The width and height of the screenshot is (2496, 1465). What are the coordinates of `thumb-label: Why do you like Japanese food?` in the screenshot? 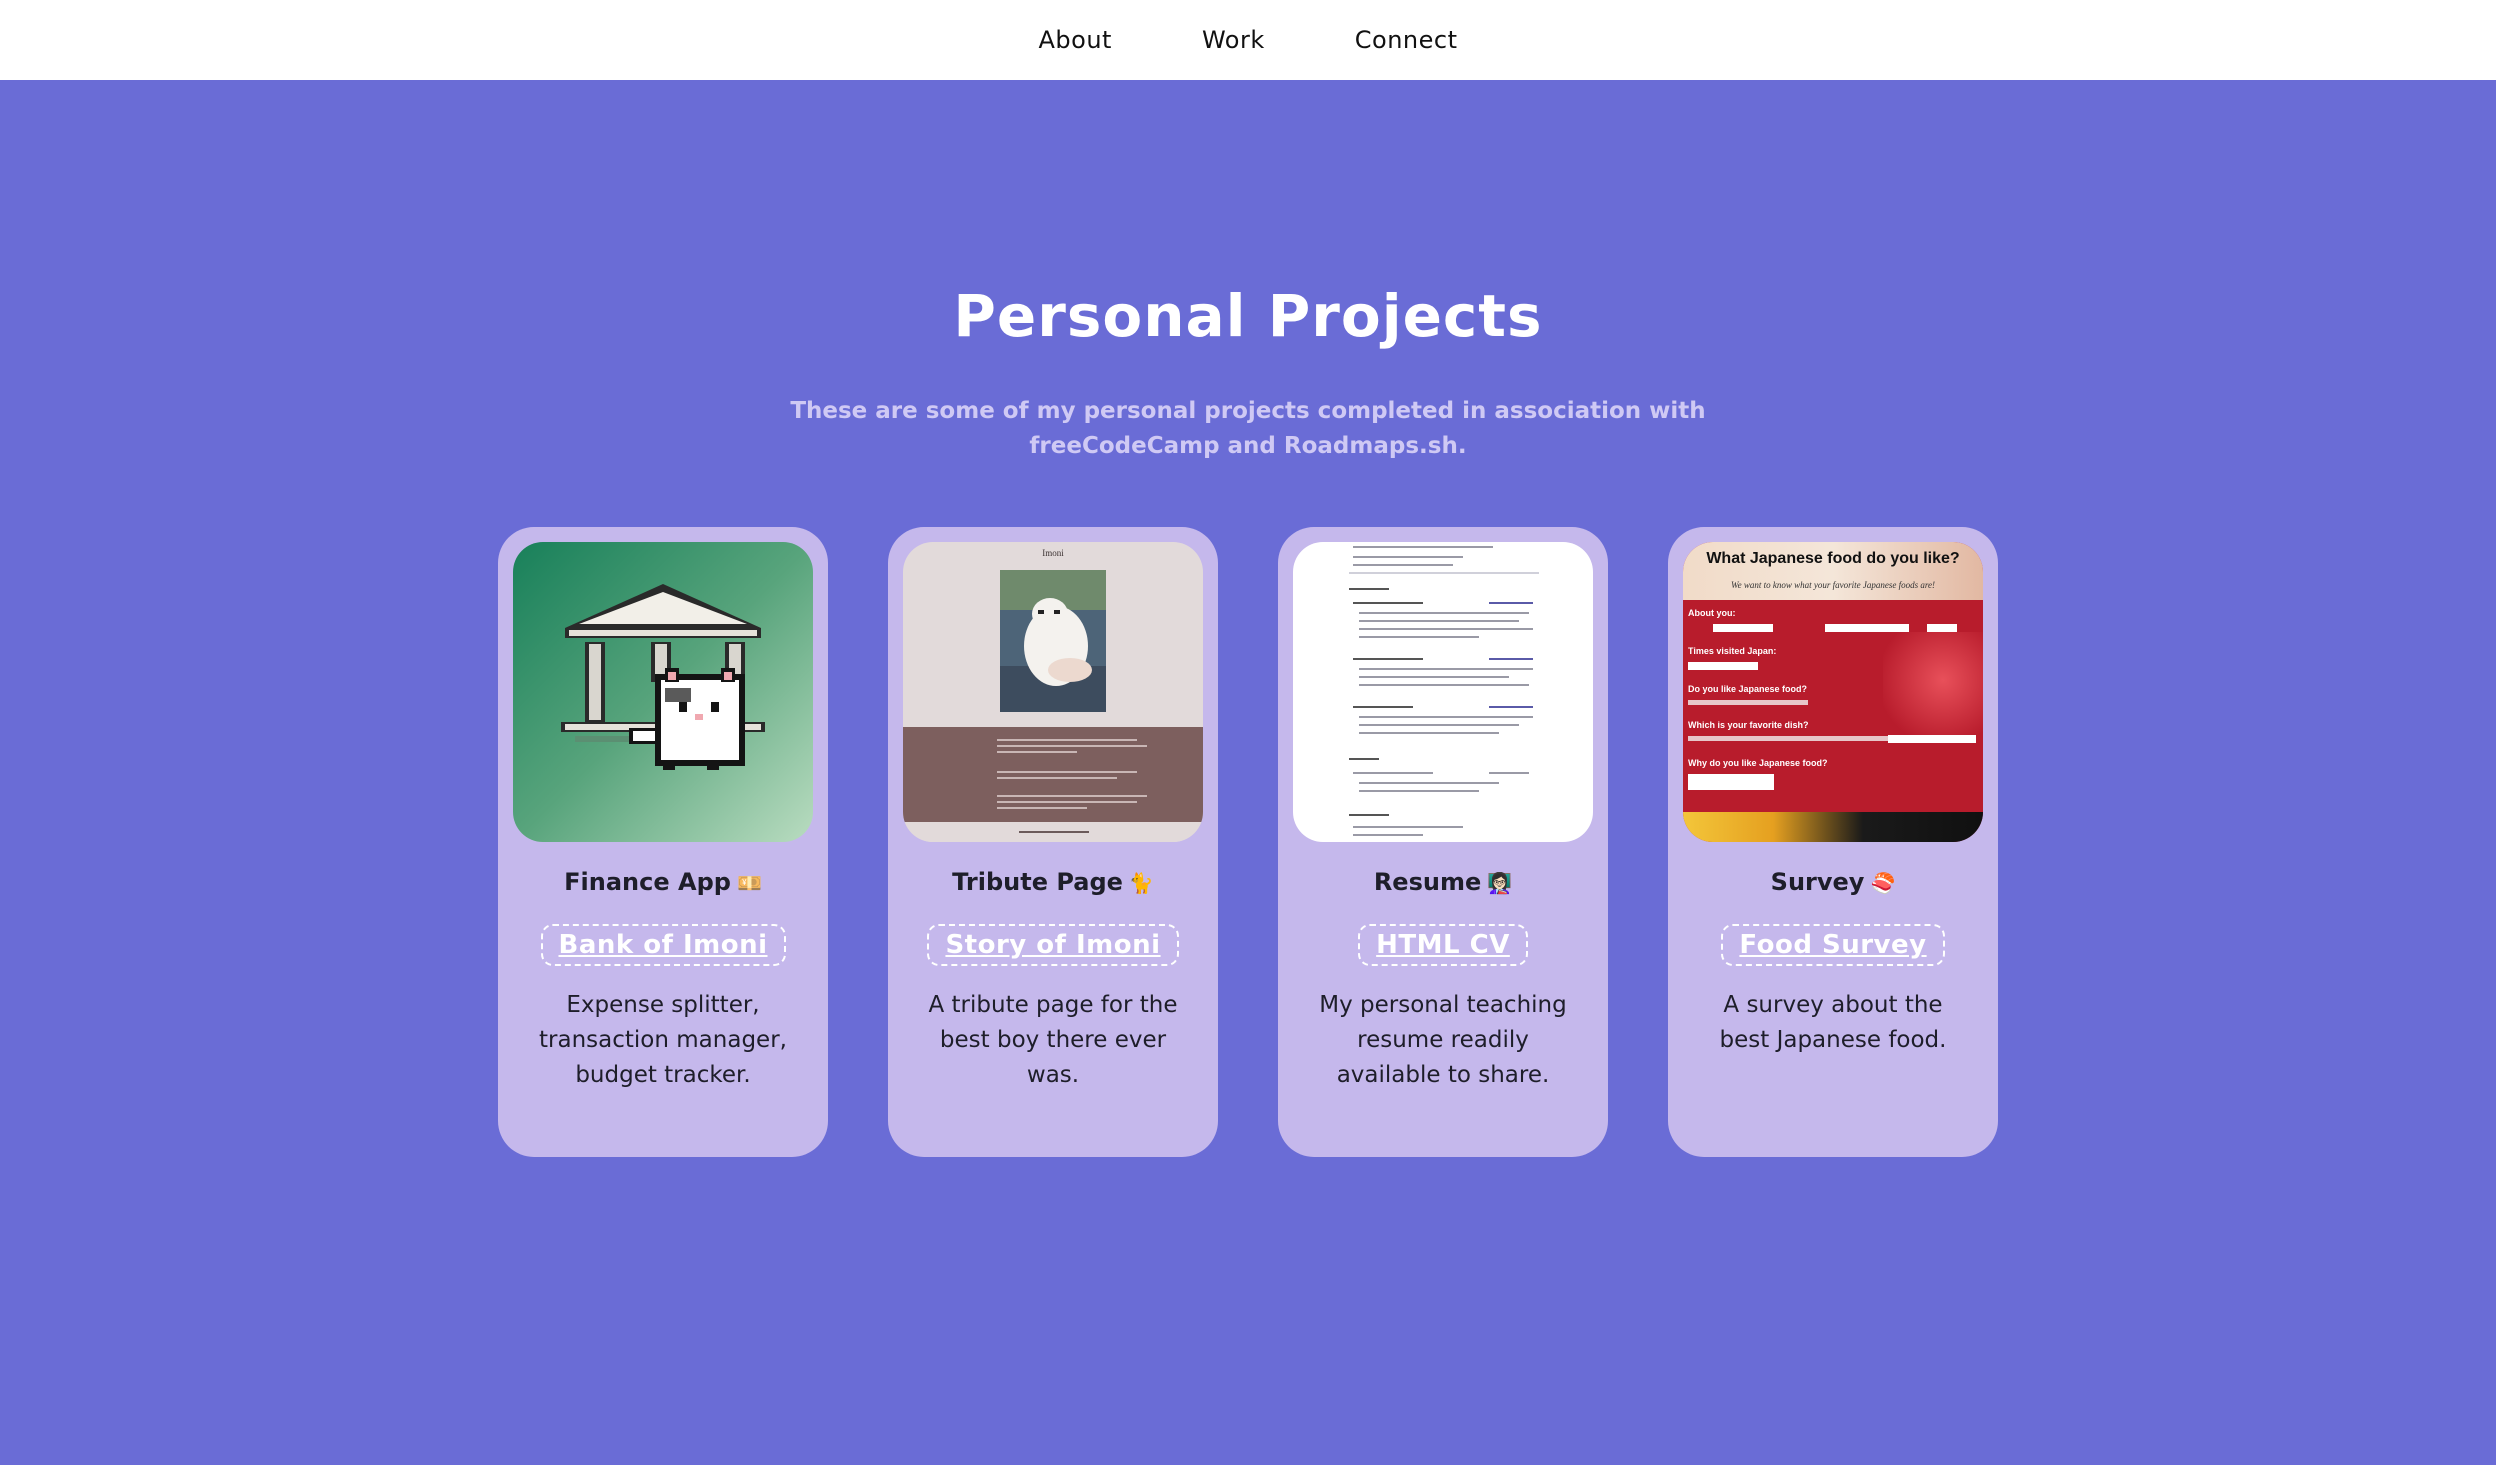 It's located at (1758, 763).